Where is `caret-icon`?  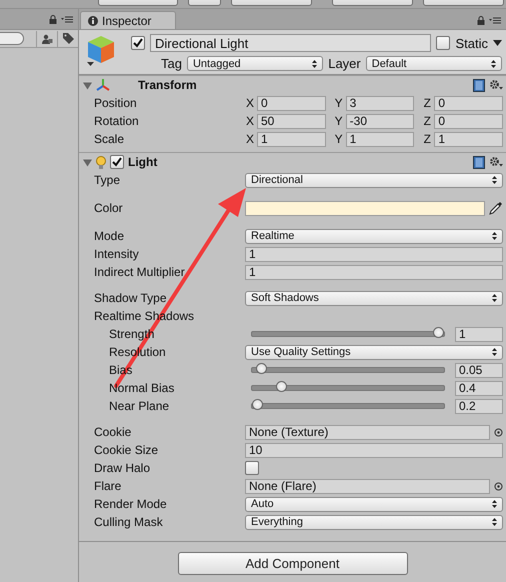
caret-icon is located at coordinates (497, 43).